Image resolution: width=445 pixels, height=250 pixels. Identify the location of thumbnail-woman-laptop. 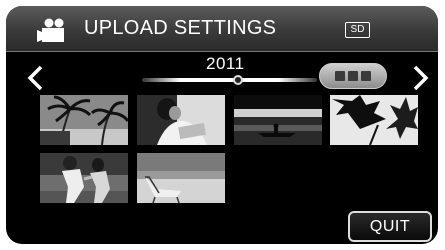
(181, 120).